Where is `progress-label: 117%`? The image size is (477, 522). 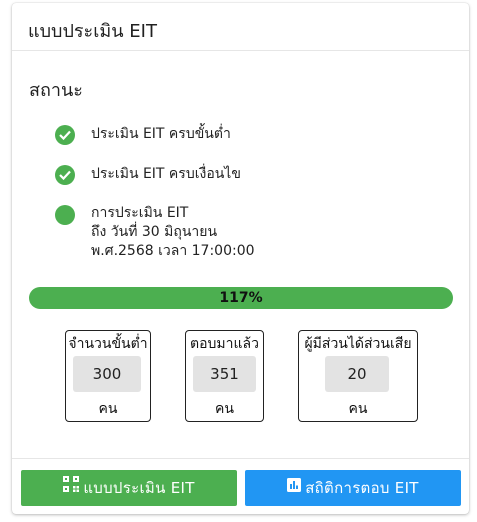
progress-label: 117% is located at coordinates (241, 298).